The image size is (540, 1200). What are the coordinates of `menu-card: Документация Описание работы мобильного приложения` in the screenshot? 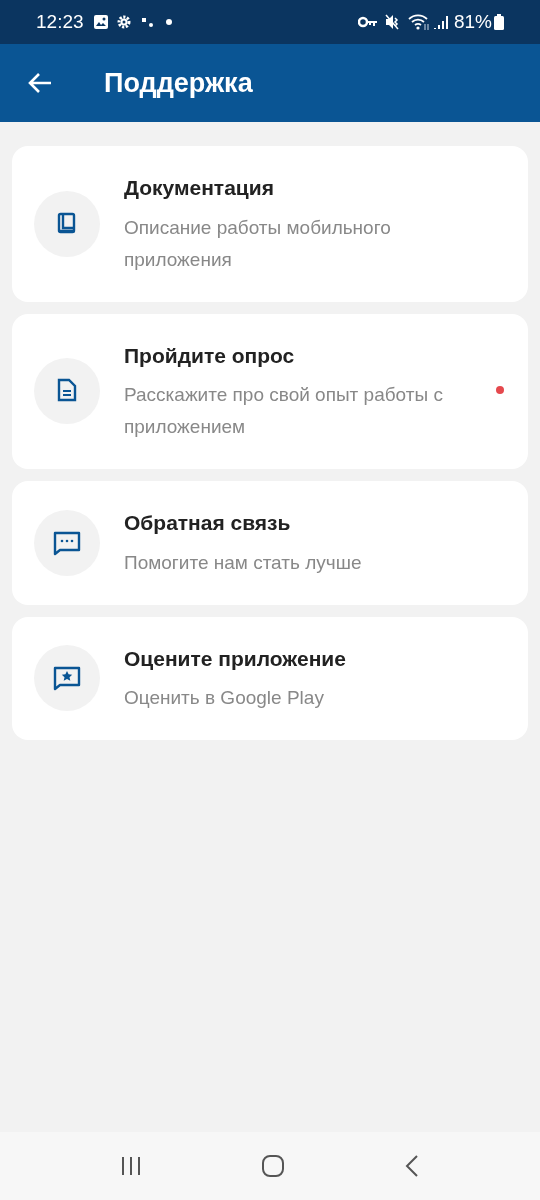 It's located at (270, 224).